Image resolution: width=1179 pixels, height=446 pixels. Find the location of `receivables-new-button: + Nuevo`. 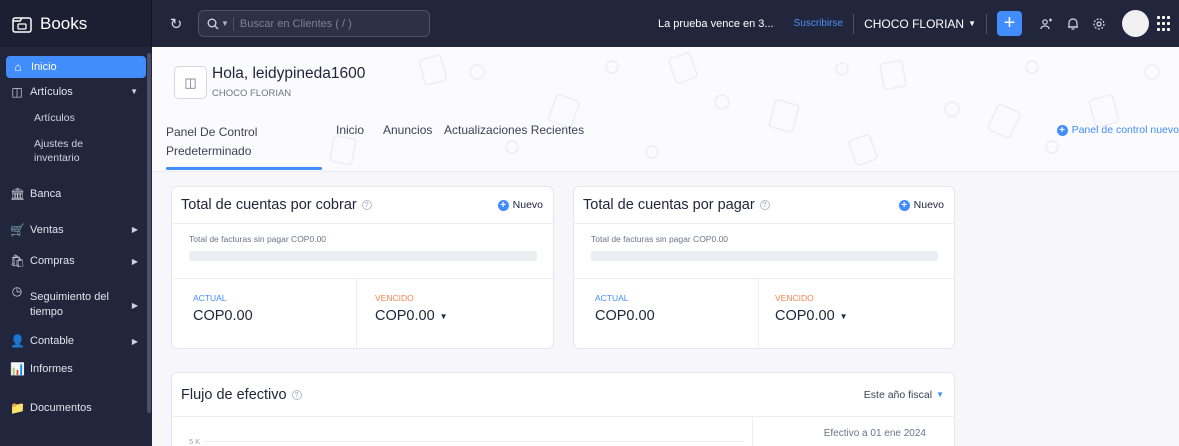

receivables-new-button: + Nuevo is located at coordinates (520, 205).